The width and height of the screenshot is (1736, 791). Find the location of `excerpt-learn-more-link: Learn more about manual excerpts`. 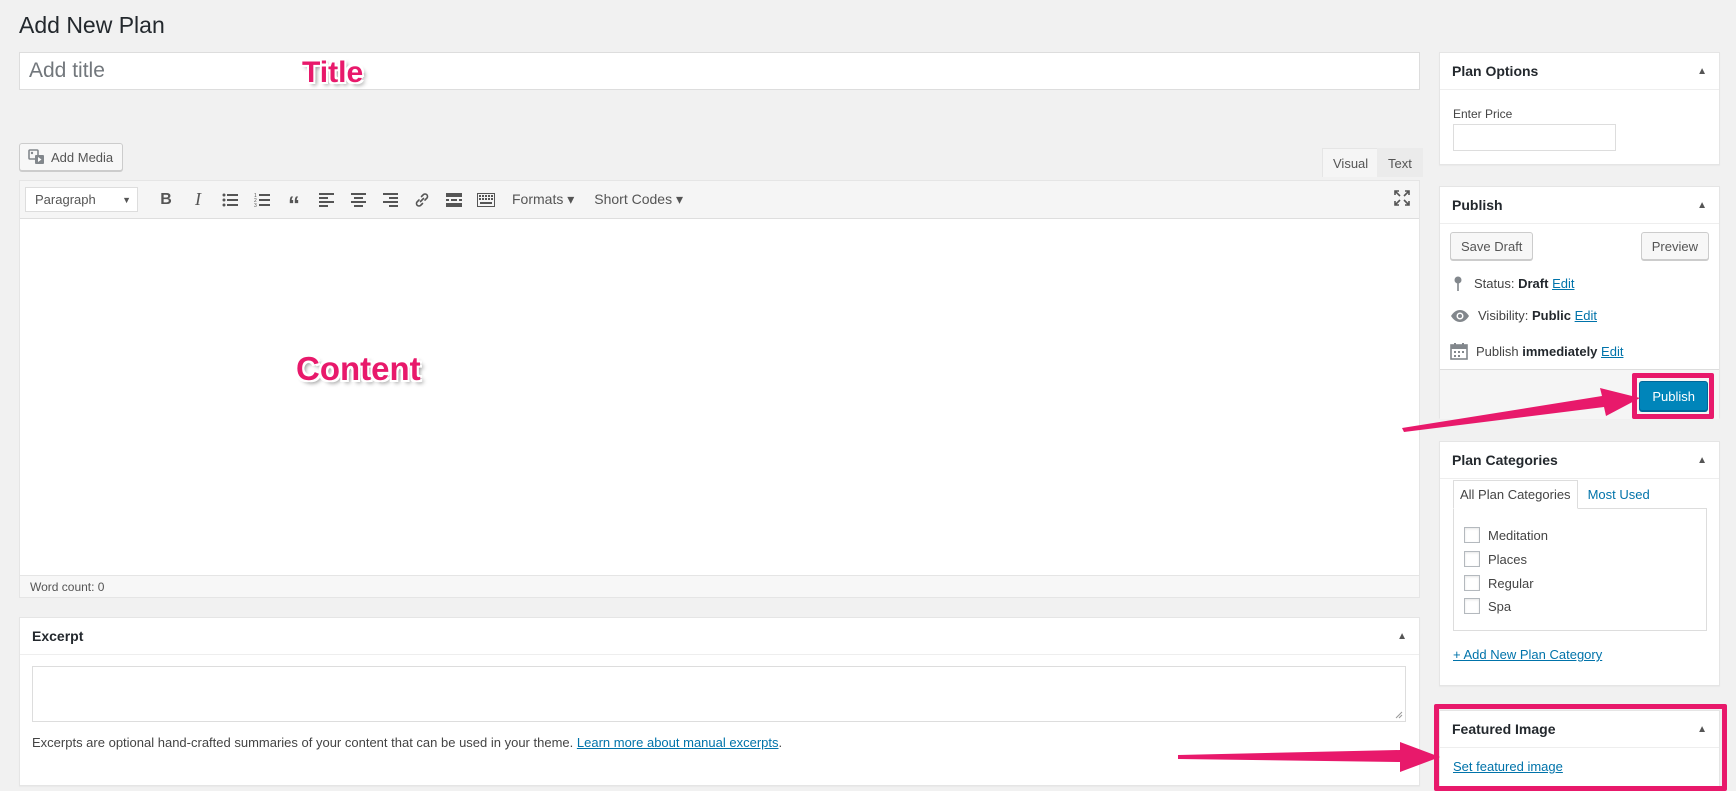

excerpt-learn-more-link: Learn more about manual excerpts is located at coordinates (678, 742).